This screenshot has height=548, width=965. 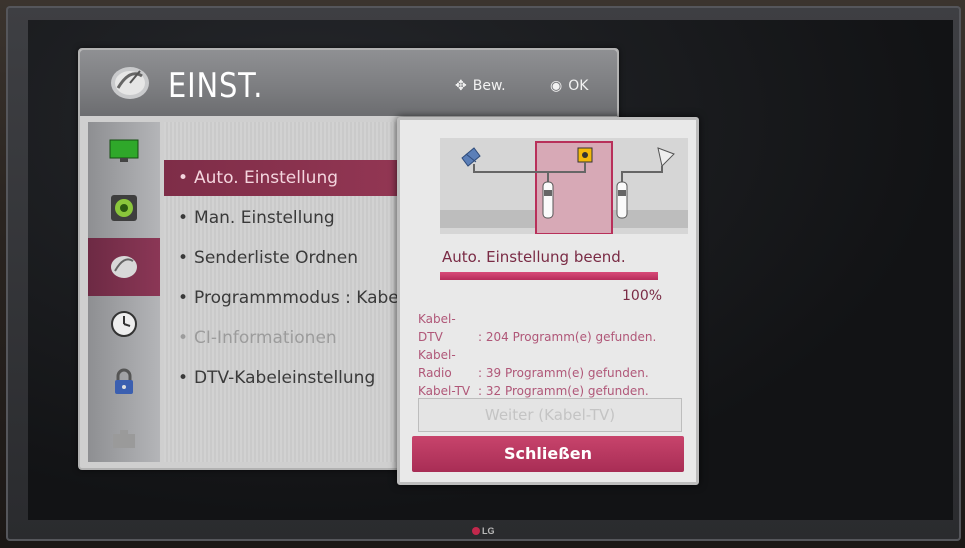 What do you see at coordinates (569, 86) in the screenshot?
I see `hint-ok: ◉ OK` at bounding box center [569, 86].